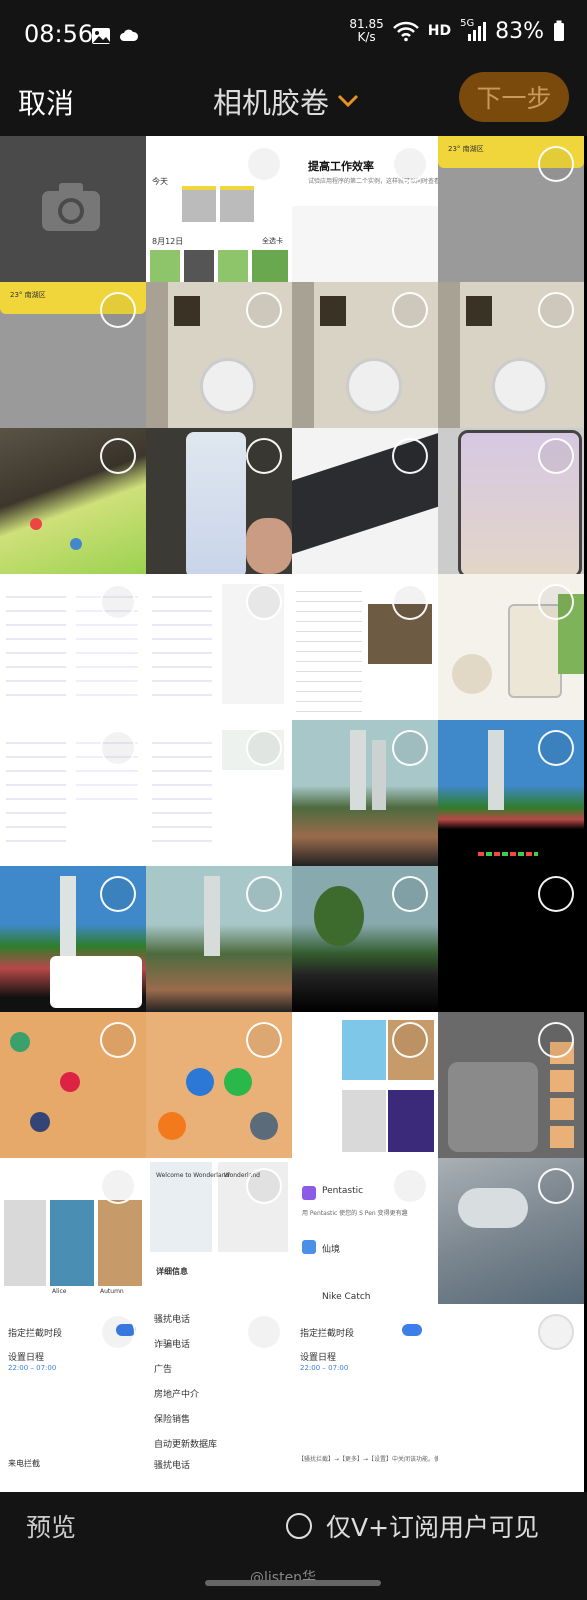 The image size is (587, 1600). What do you see at coordinates (193, 1175) in the screenshot?
I see `thumb-welcome: Welcome to Wonderland` at bounding box center [193, 1175].